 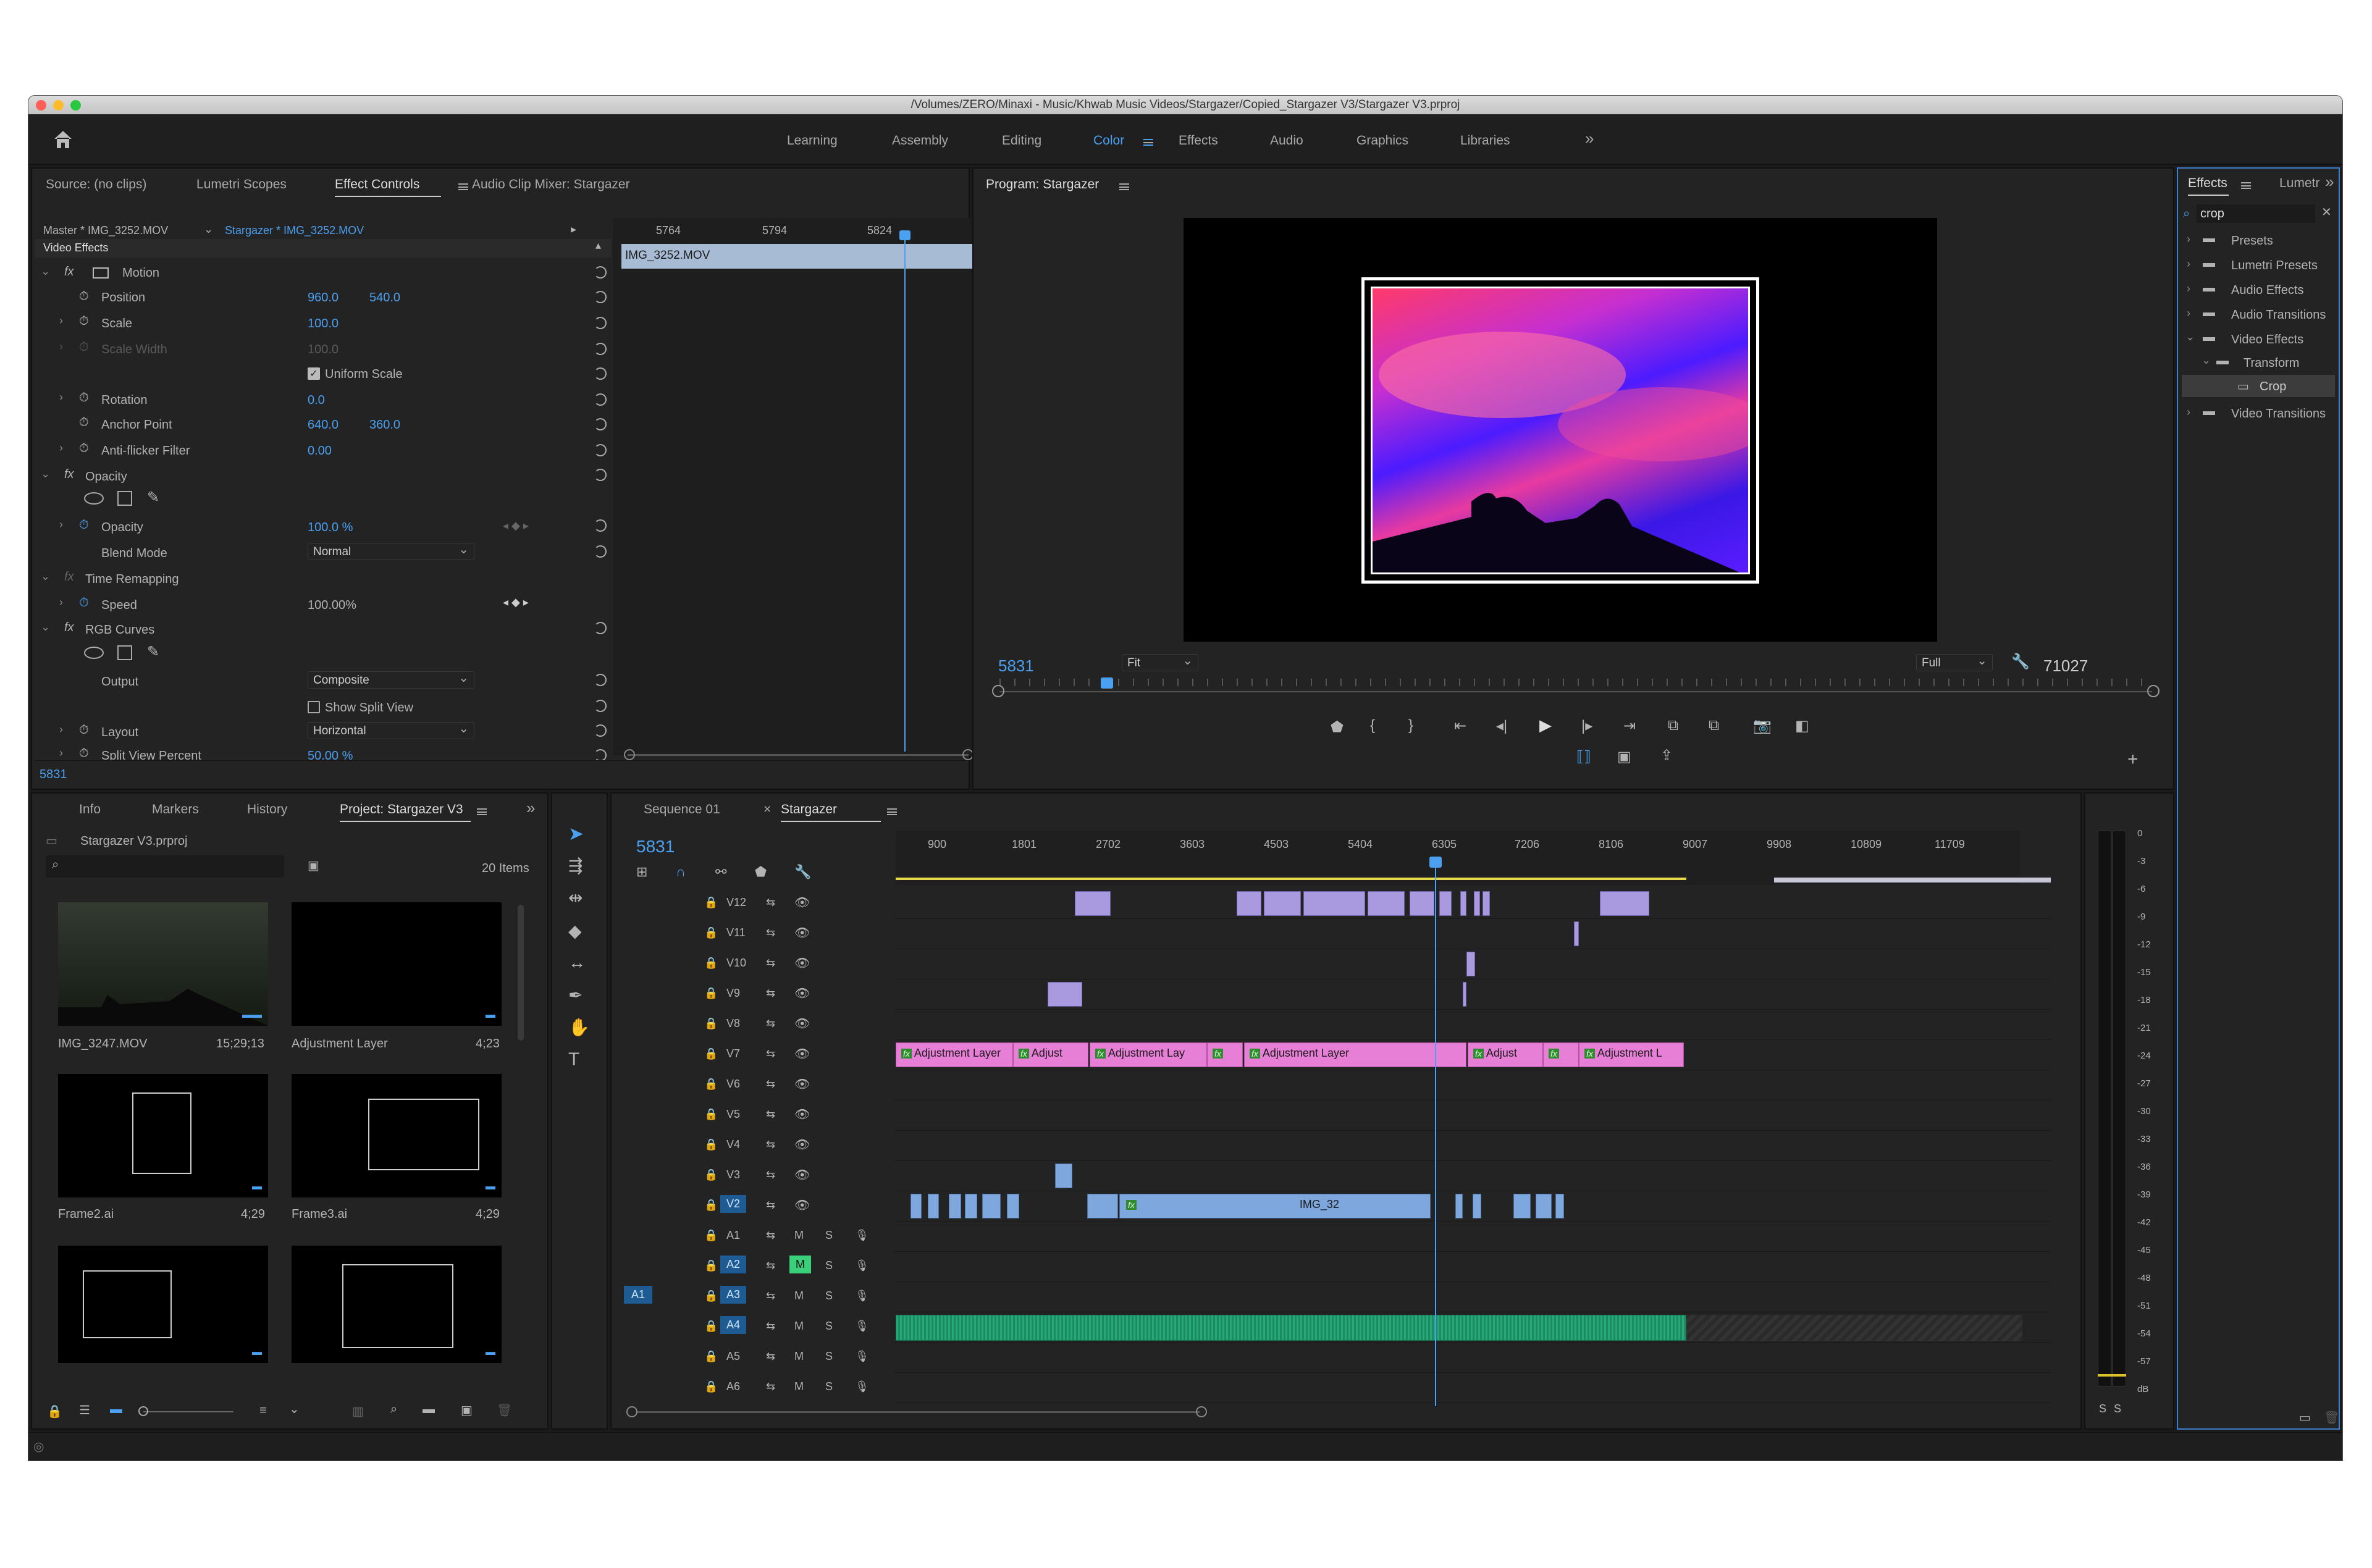 I want to click on track-label: V6, so click(x=733, y=1084).